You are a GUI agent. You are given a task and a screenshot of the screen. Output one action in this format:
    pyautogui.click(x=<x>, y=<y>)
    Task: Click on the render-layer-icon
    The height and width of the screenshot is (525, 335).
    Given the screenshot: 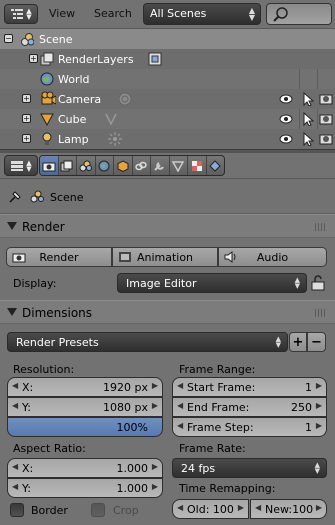 What is the action you would take?
    pyautogui.click(x=155, y=59)
    